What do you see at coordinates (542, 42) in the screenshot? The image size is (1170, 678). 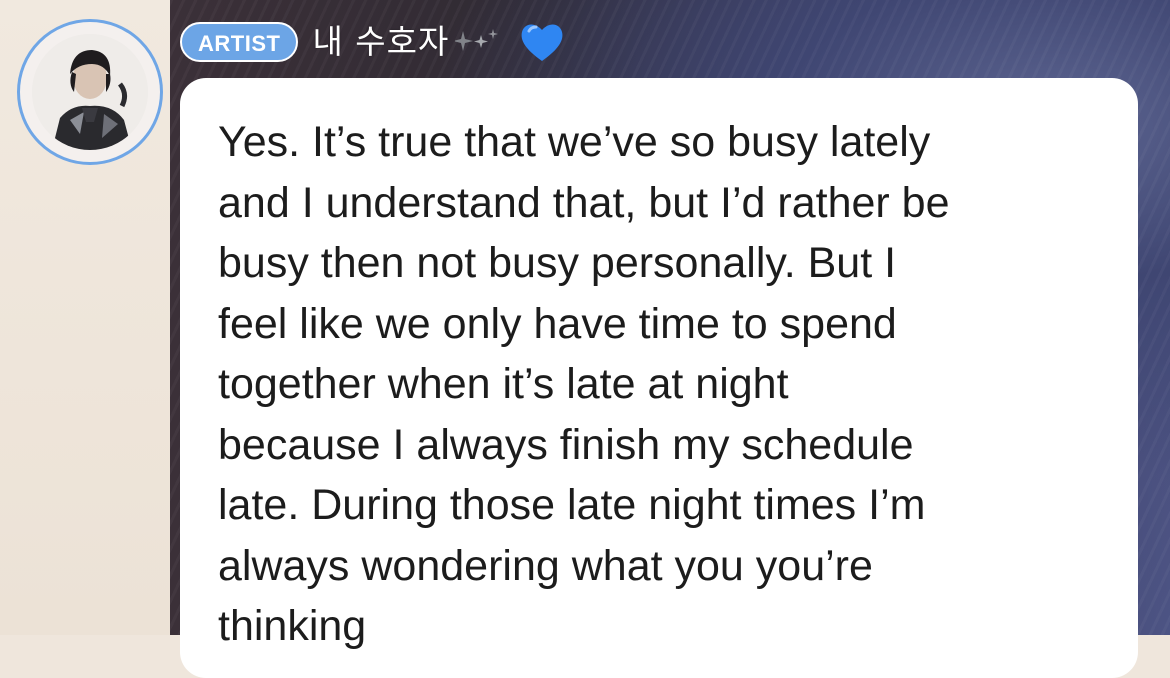 I see `blue-heart-icon` at bounding box center [542, 42].